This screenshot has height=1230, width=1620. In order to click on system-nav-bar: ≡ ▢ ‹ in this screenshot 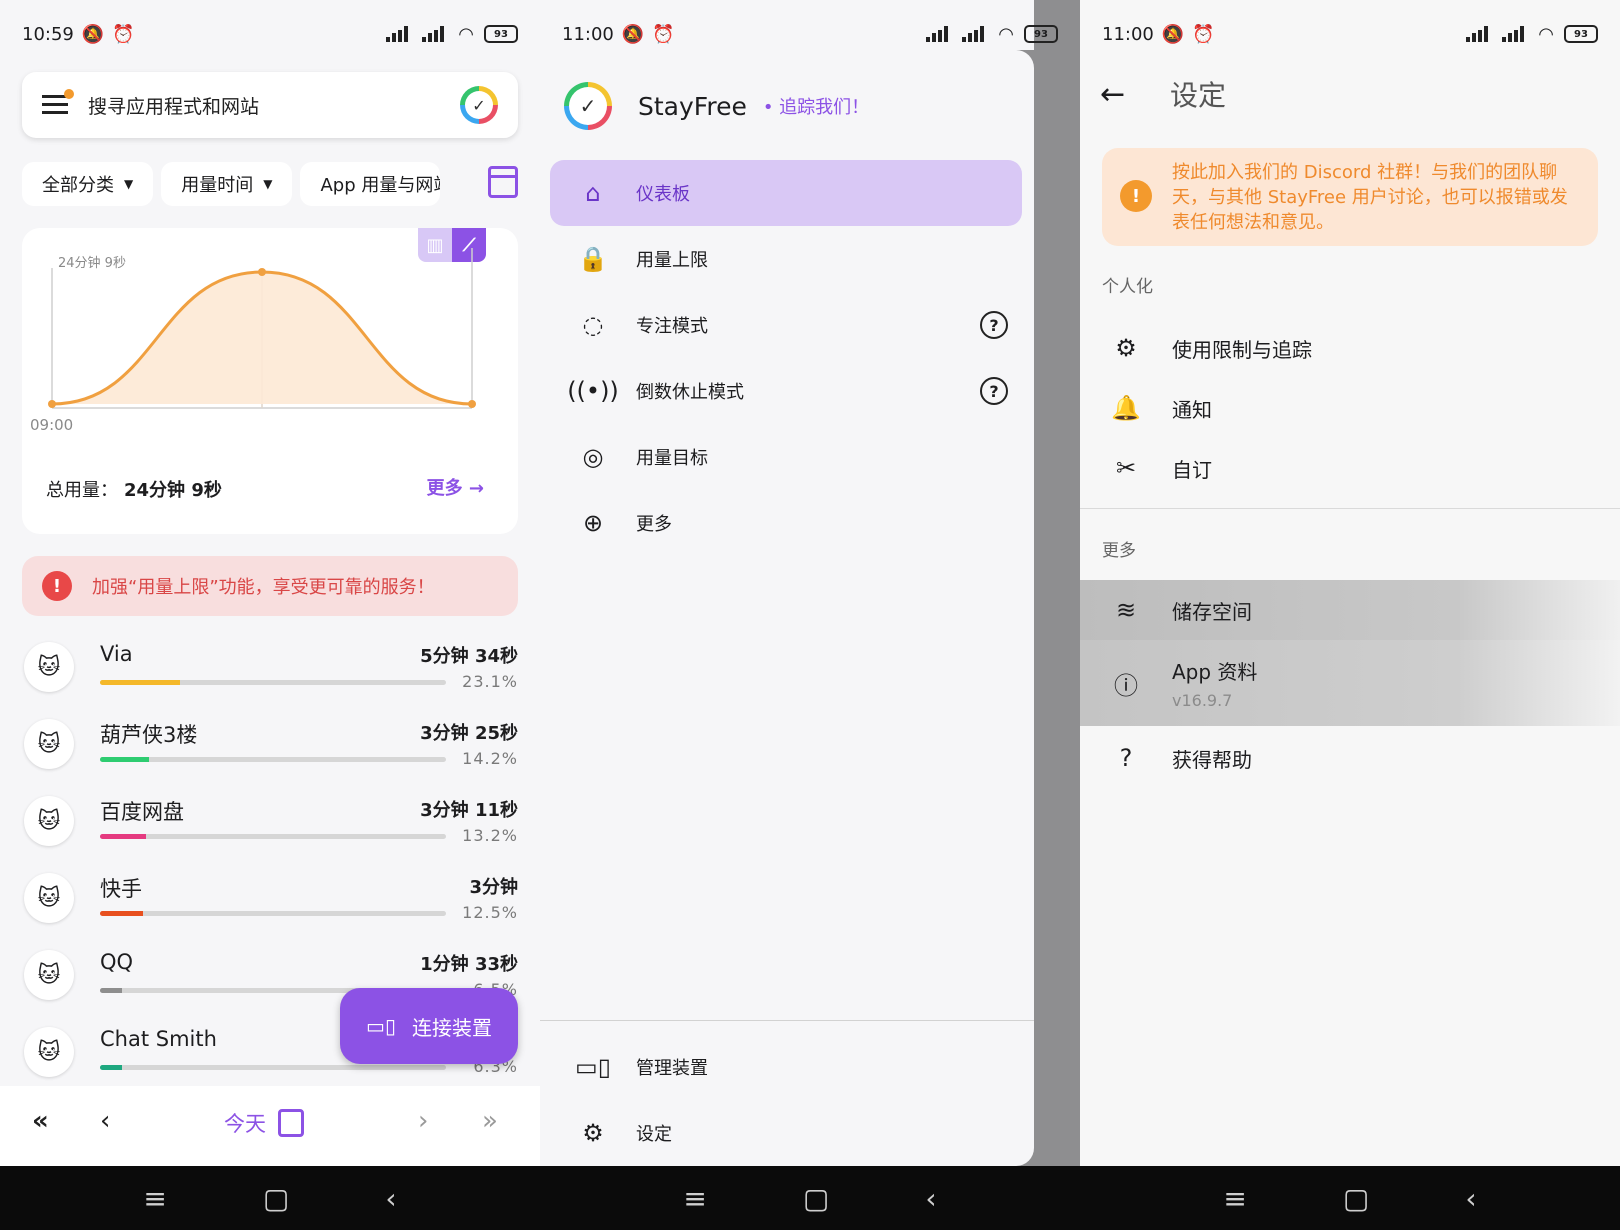, I will do `click(270, 1198)`.